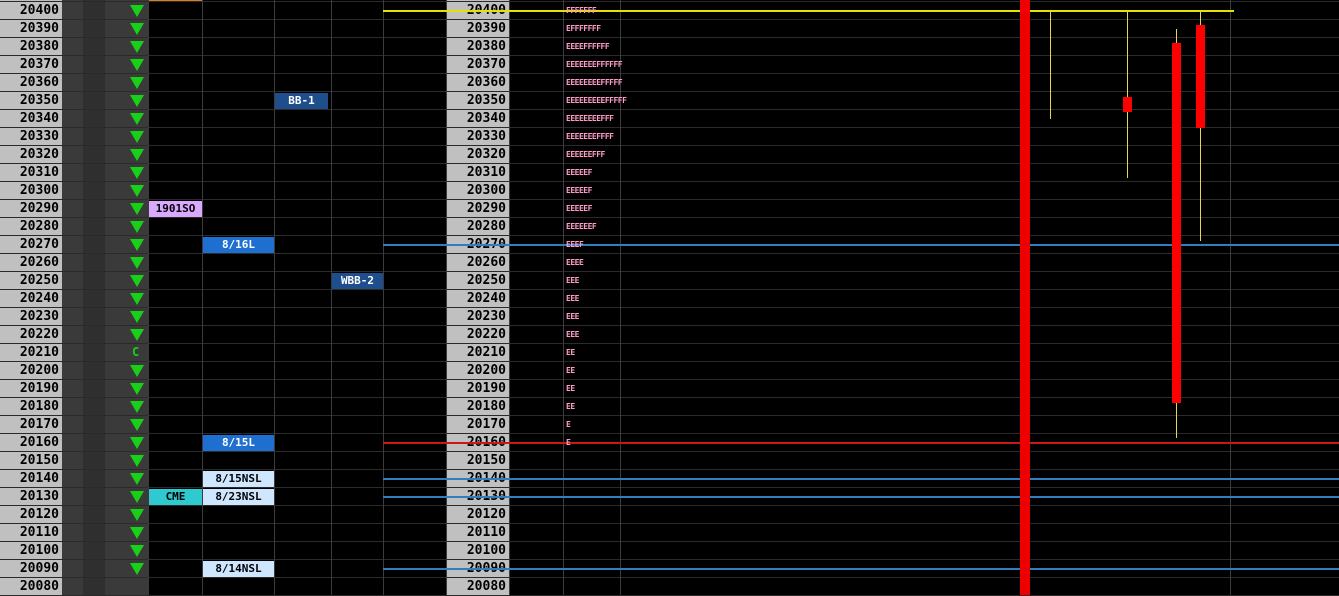 Image resolution: width=1339 pixels, height=596 pixels. Describe the element at coordinates (31, 425) in the screenshot. I see `price-cell-left: 20170` at that location.